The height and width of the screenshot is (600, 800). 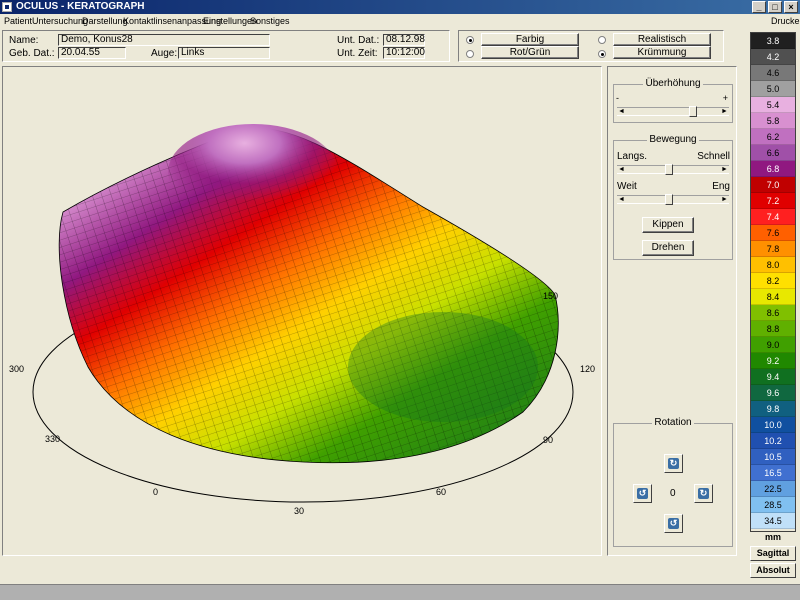 What do you see at coordinates (773, 121) in the screenshot?
I see `scale-cell: 5.8` at bounding box center [773, 121].